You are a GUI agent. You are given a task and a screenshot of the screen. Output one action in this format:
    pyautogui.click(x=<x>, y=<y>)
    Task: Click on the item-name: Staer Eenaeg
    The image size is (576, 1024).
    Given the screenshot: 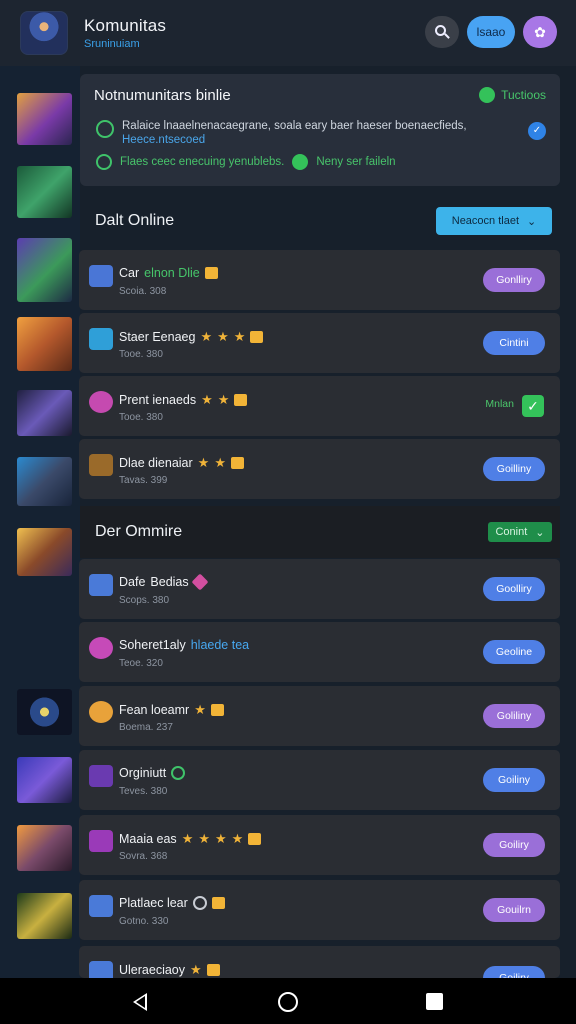 What is the action you would take?
    pyautogui.click(x=157, y=337)
    